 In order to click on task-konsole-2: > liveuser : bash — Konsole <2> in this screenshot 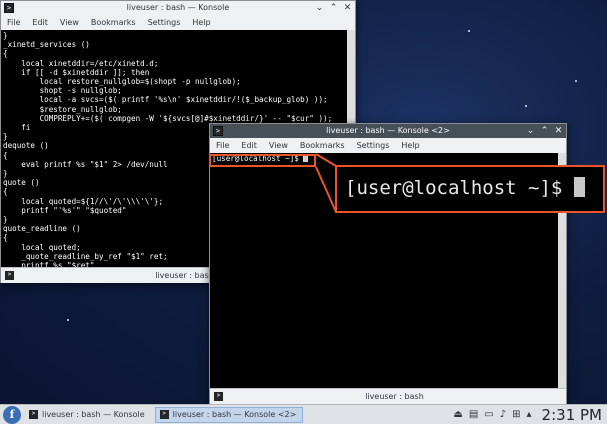, I will do `click(229, 414)`.